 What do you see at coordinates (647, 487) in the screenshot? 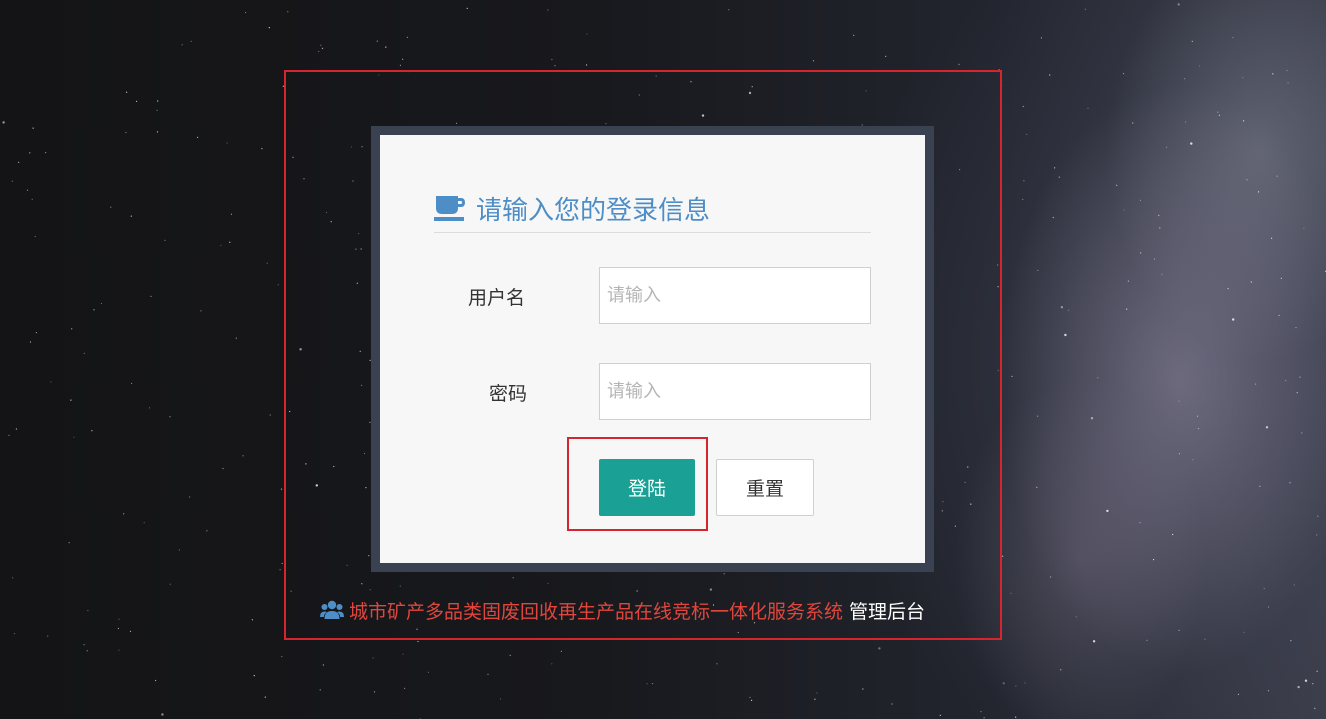
I see `login-button: 登陆` at bounding box center [647, 487].